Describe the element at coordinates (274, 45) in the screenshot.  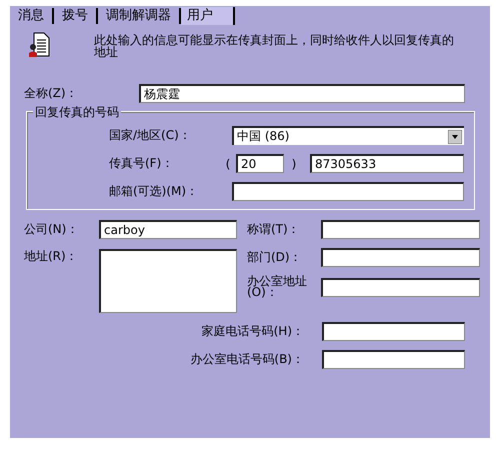
I see `intro-text: 此处输入的信息可能显示在传真封面上，同时给收件人以回复传真的地址` at that location.